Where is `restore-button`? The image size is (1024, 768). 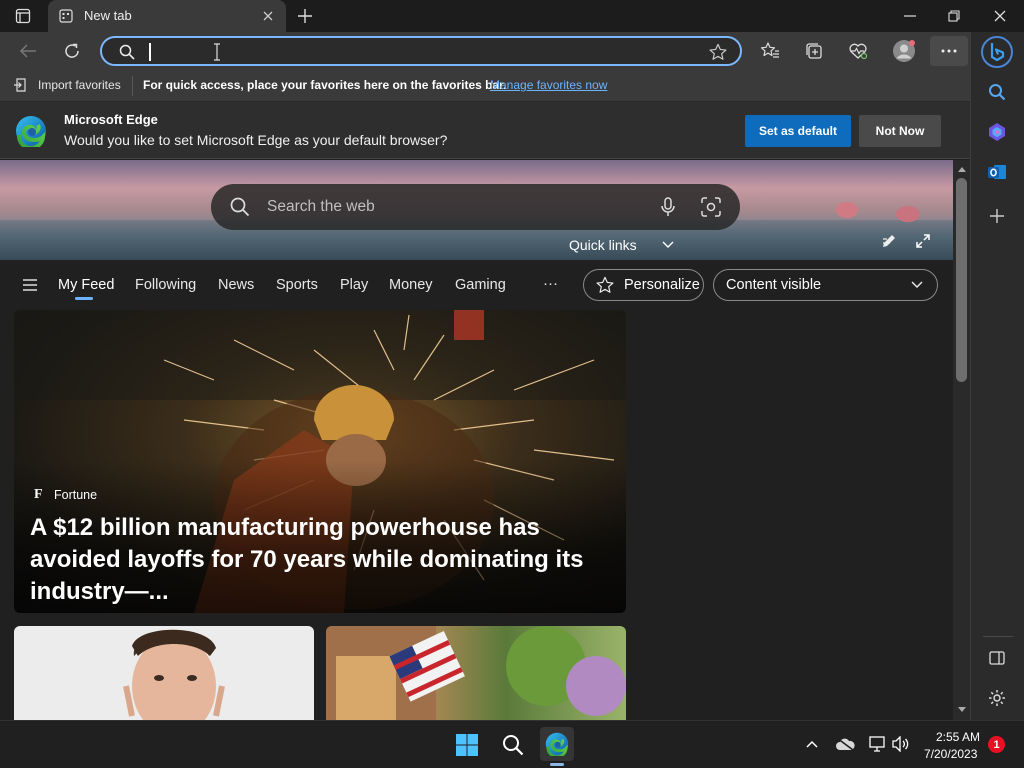 restore-button is located at coordinates (954, 16).